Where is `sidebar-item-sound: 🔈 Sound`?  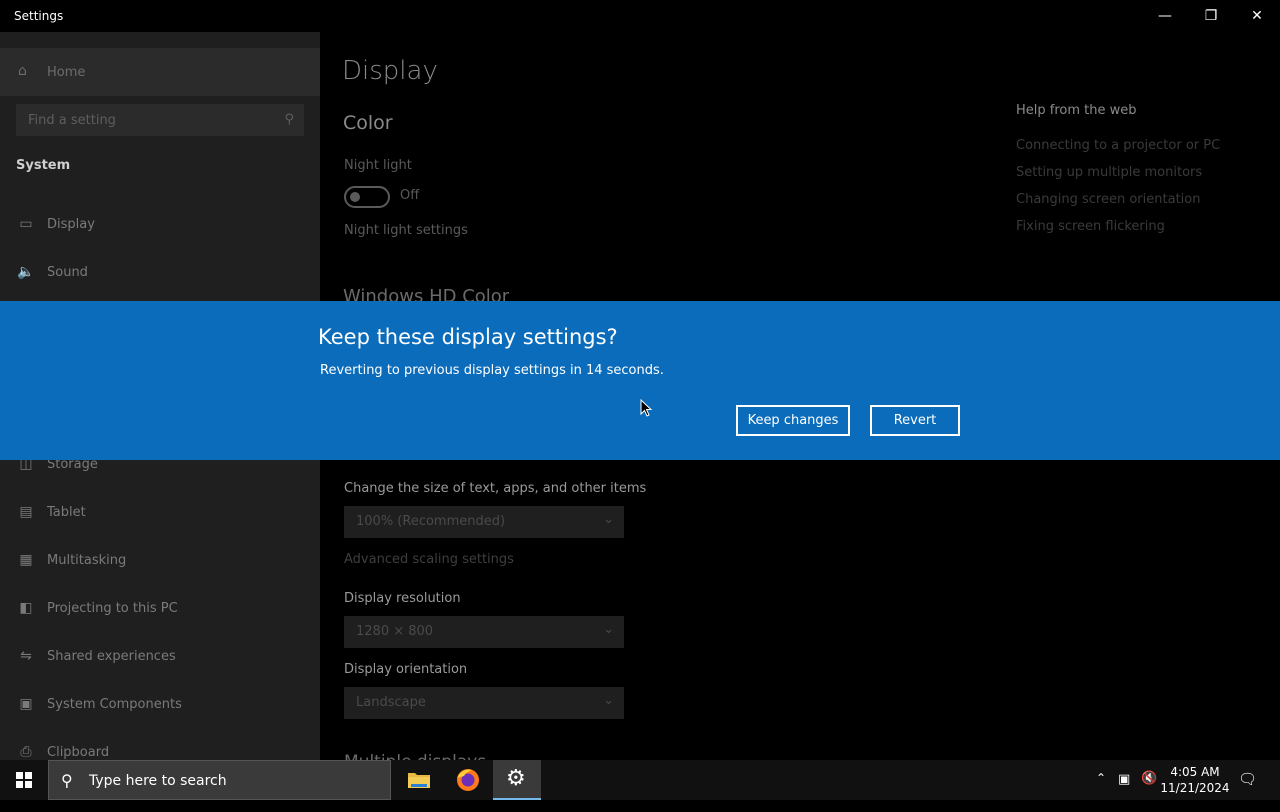
sidebar-item-sound: 🔈 Sound is located at coordinates (160, 273).